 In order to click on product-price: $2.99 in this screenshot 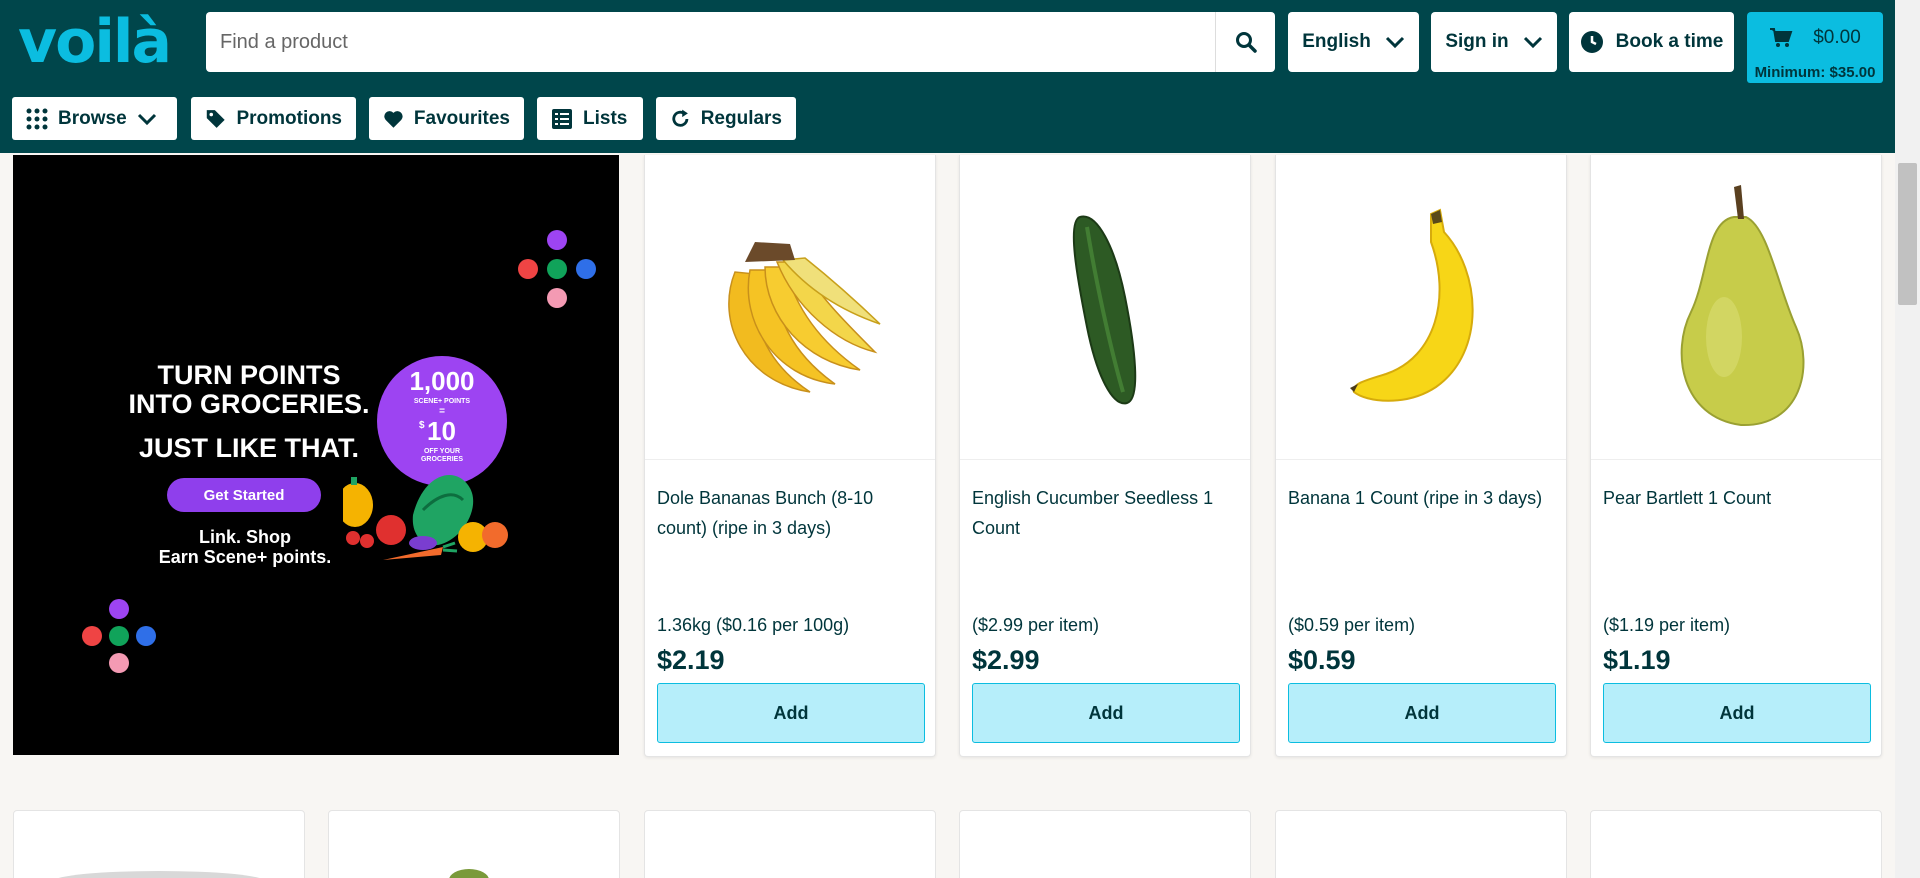, I will do `click(1006, 660)`.